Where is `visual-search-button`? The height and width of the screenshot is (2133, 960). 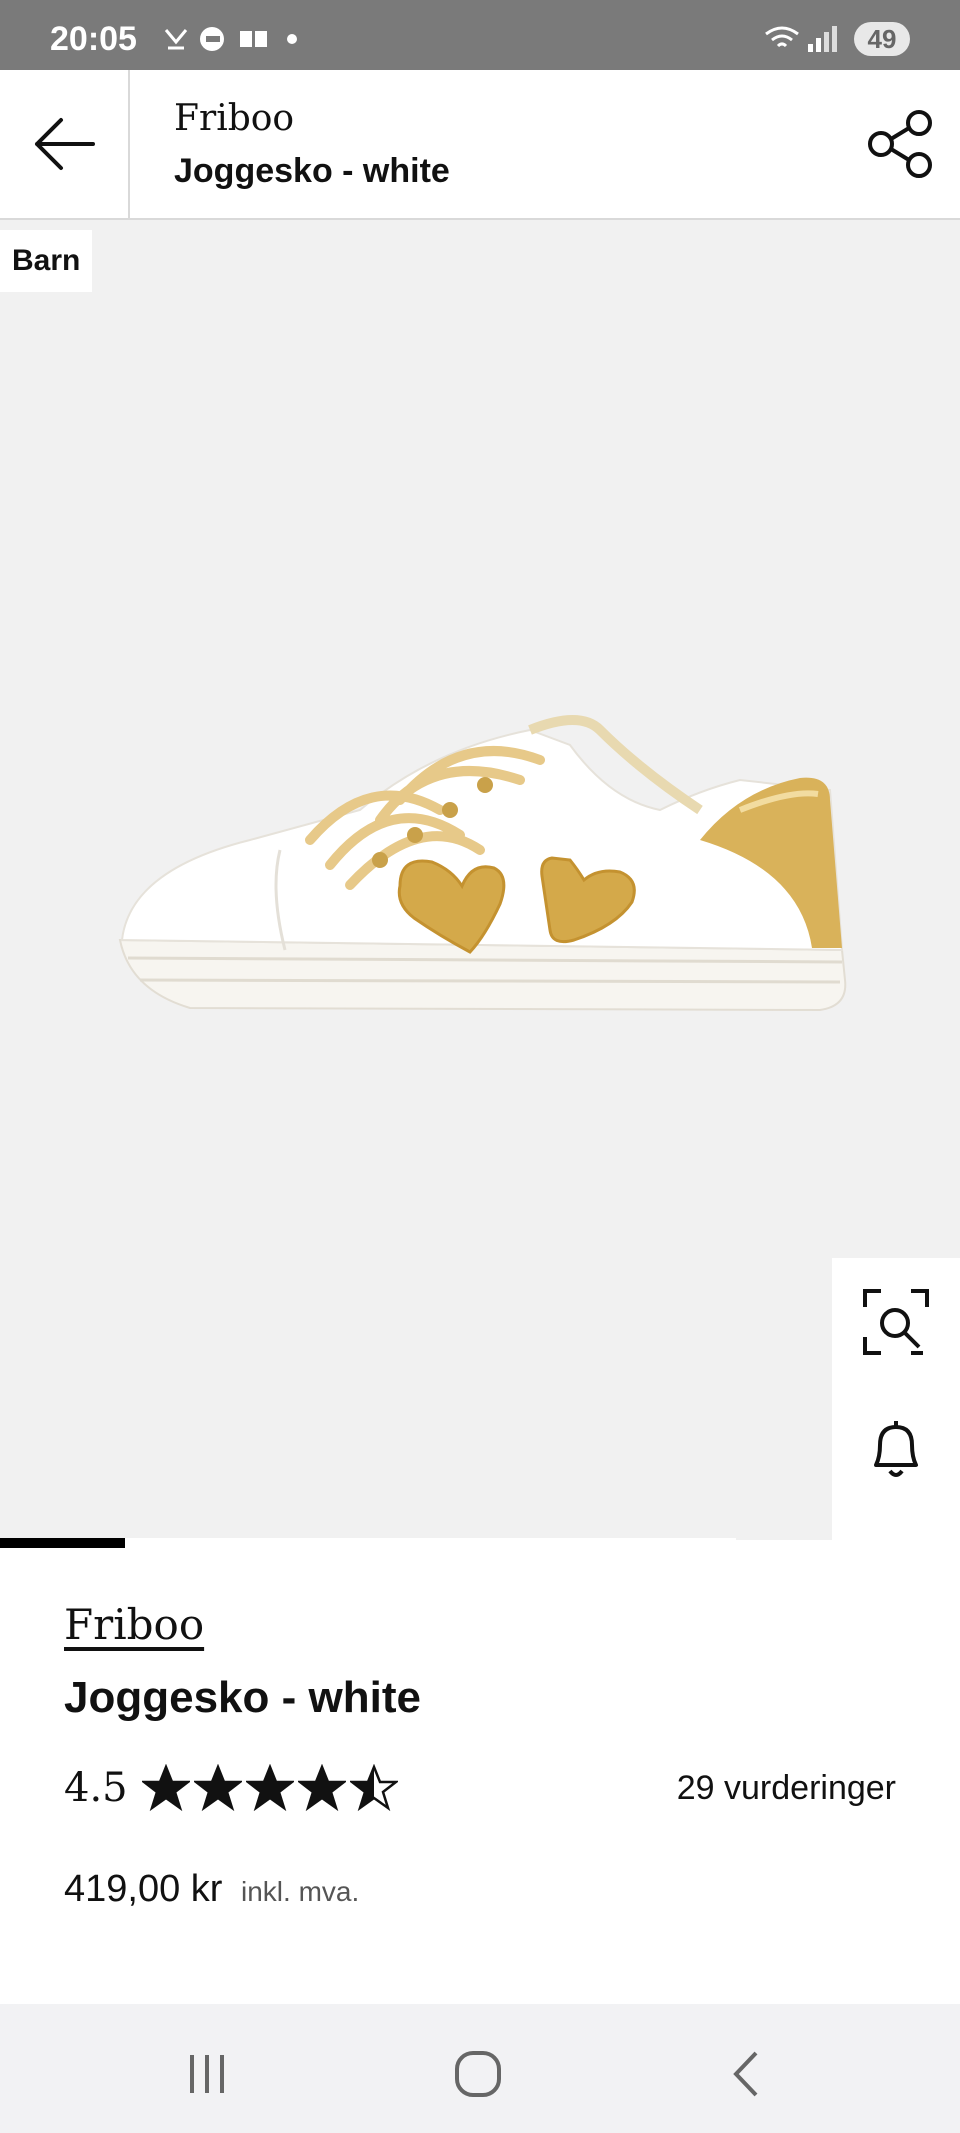 visual-search-button is located at coordinates (896, 1322).